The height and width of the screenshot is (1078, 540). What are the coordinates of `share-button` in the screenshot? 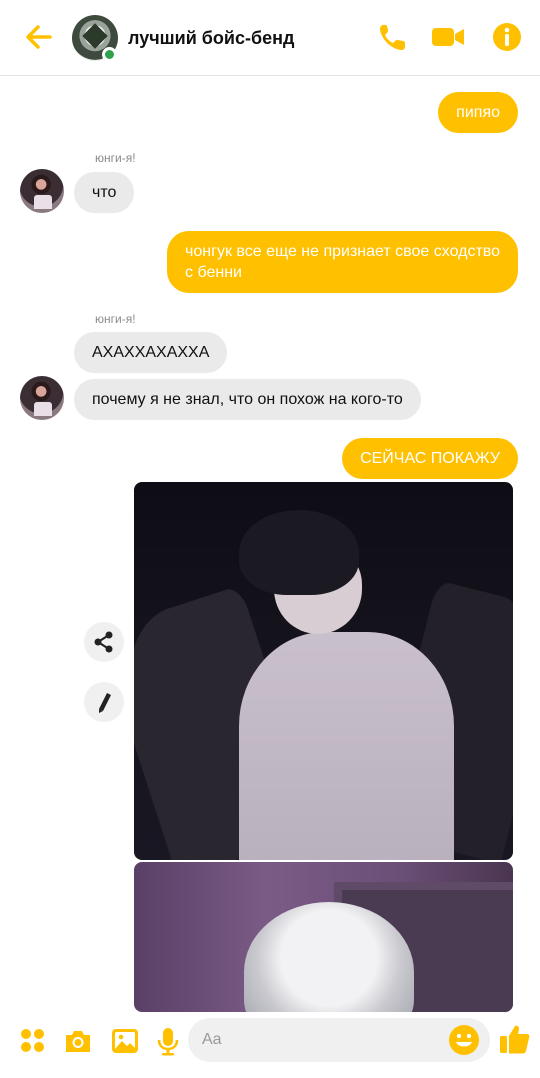 It's located at (104, 642).